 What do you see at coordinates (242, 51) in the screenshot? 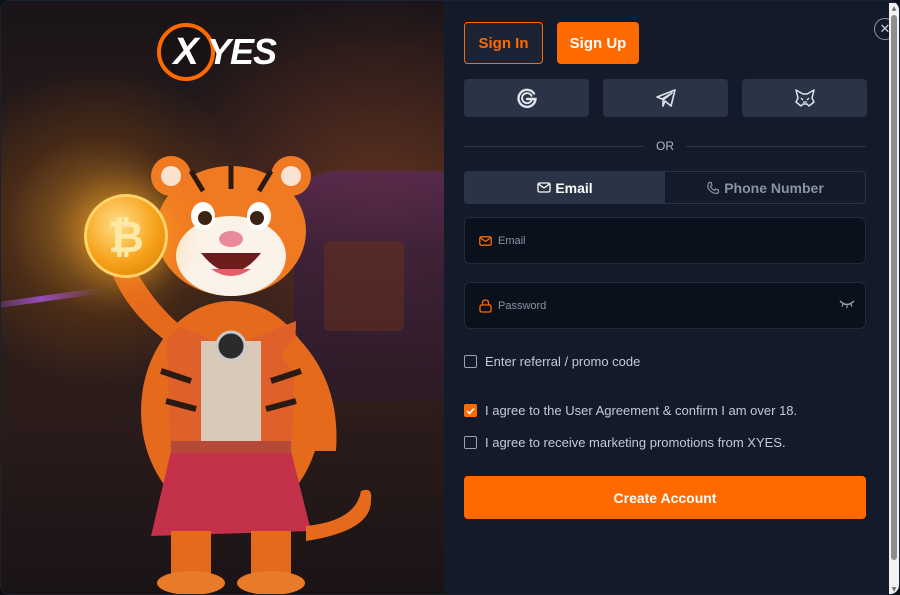
I see `logo-text: YES` at bounding box center [242, 51].